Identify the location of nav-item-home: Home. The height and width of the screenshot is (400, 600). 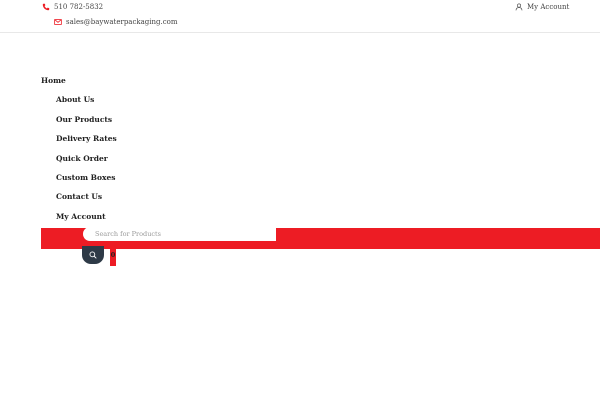
(53, 81).